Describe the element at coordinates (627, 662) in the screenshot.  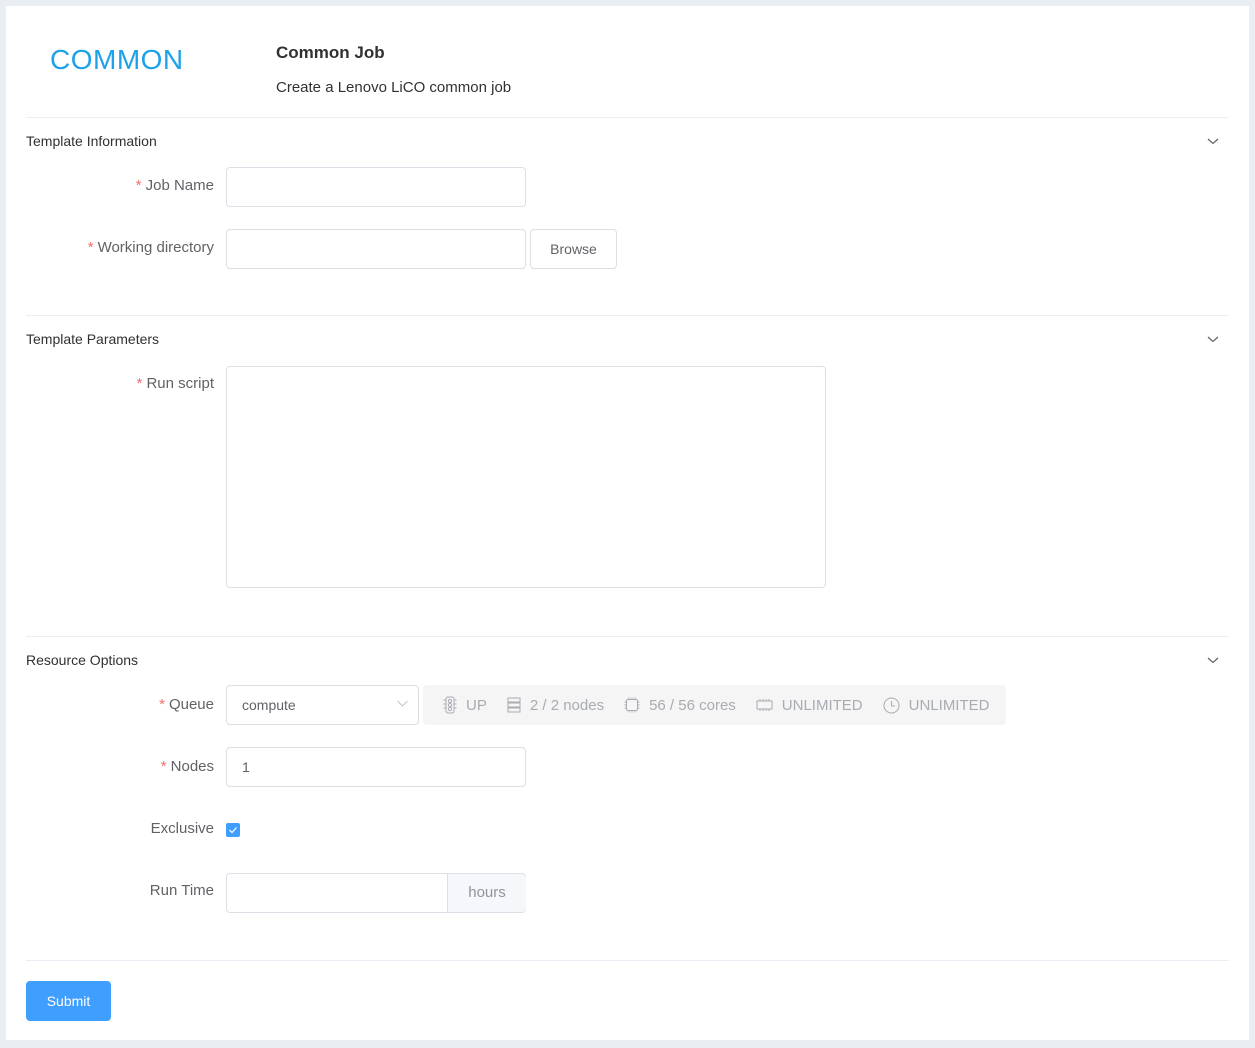
I see `section-resource-options: Resource Options` at that location.